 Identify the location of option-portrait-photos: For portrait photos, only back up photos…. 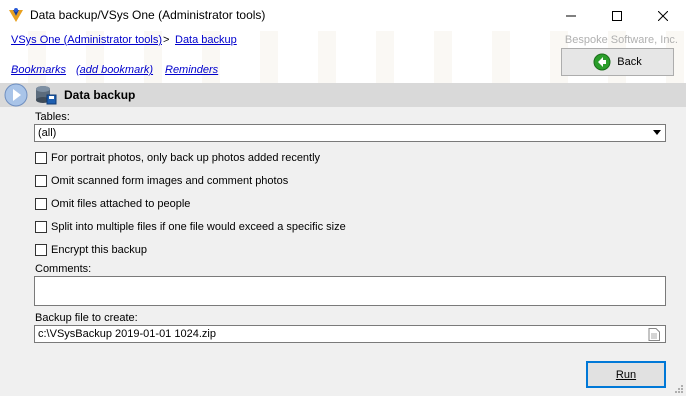
(177, 158).